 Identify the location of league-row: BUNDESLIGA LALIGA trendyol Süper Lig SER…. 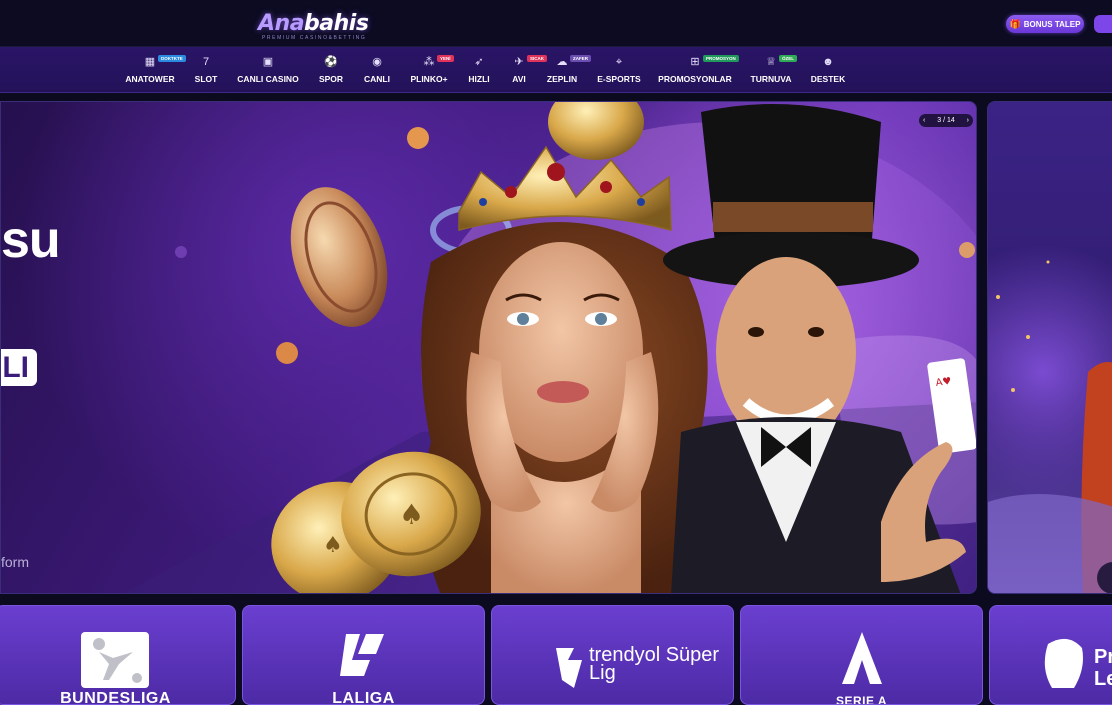
(556, 655).